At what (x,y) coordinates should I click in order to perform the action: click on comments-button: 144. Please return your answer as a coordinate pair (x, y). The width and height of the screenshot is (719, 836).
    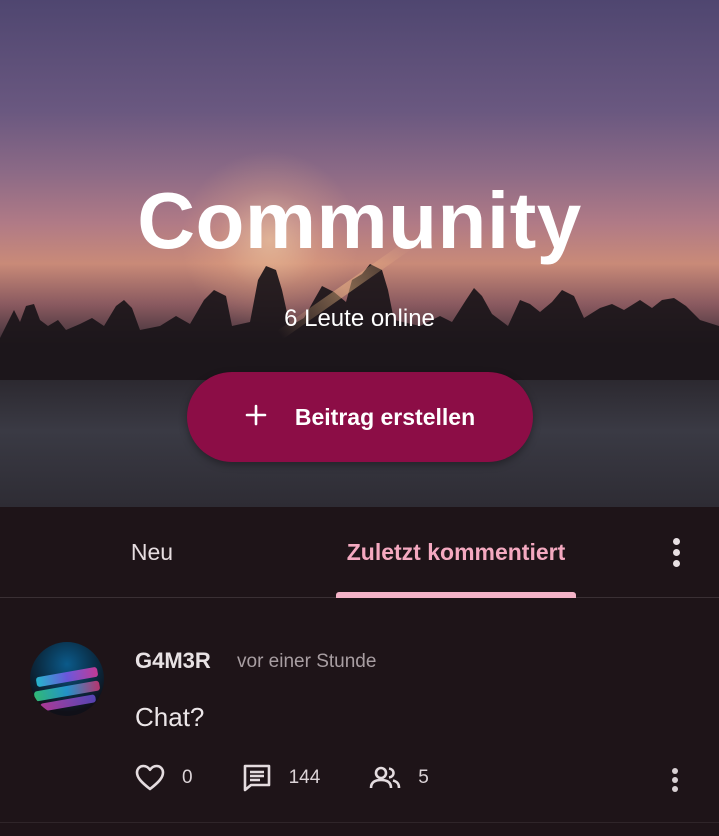
    Looking at the image, I should click on (281, 778).